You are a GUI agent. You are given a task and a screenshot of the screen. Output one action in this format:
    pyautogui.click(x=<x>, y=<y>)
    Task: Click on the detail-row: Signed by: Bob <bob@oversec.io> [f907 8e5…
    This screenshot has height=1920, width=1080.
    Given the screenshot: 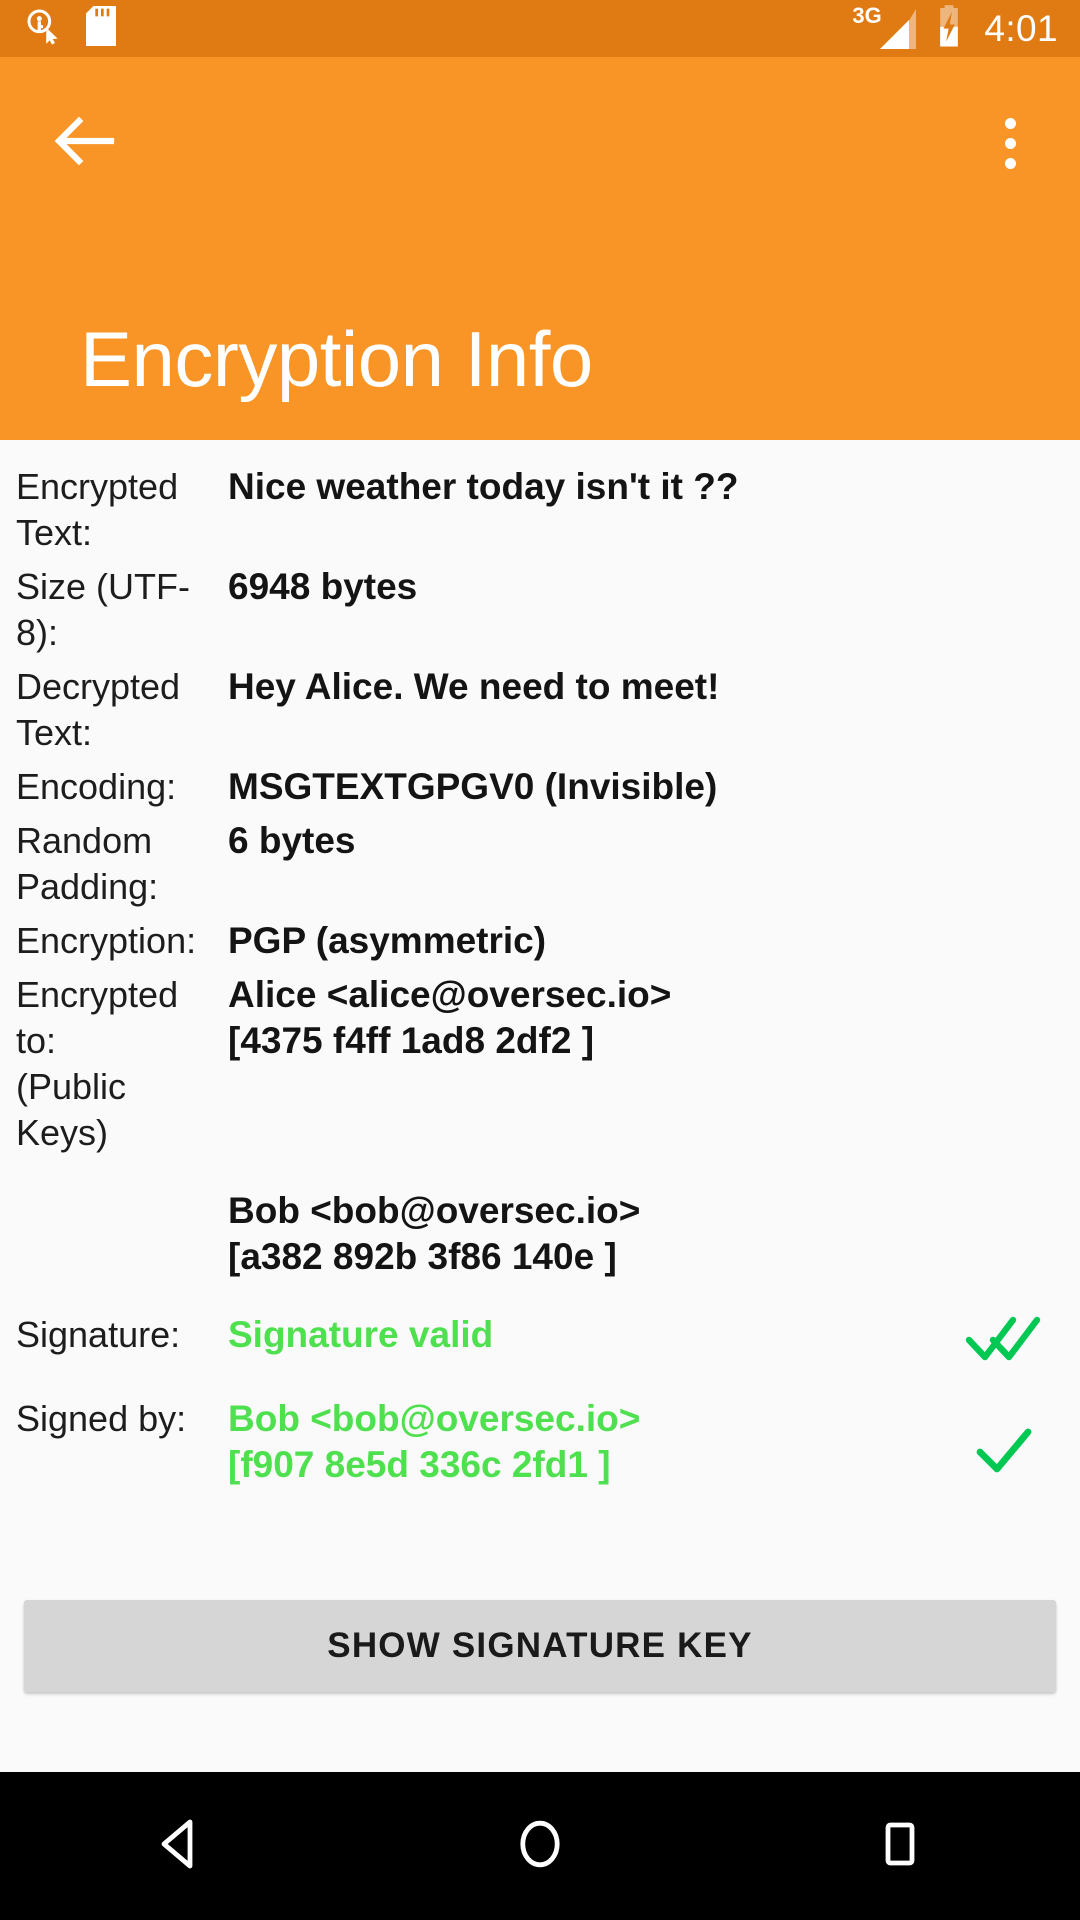 What is the action you would take?
    pyautogui.click(x=540, y=1438)
    